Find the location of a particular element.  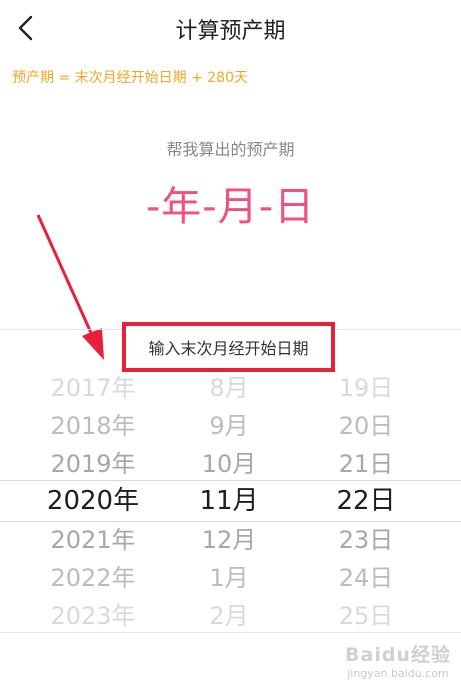

day-option: 21日 is located at coordinates (366, 464).